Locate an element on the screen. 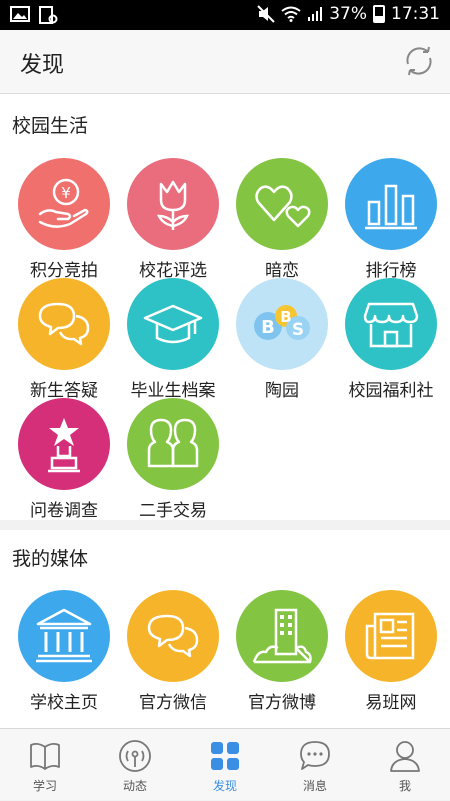 The height and width of the screenshot is (801, 450). nav-item-discover: 发现 is located at coordinates (225, 765).